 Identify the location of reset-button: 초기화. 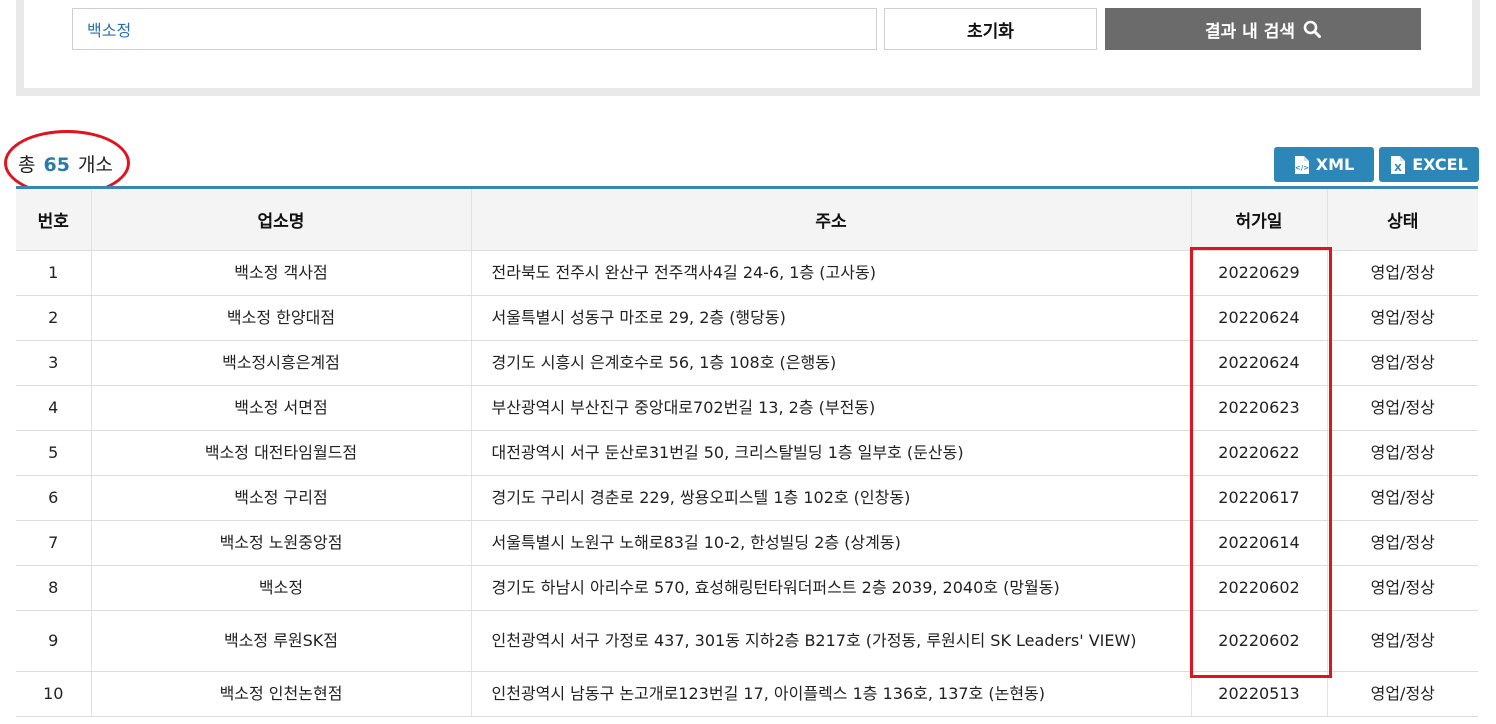
(990, 29).